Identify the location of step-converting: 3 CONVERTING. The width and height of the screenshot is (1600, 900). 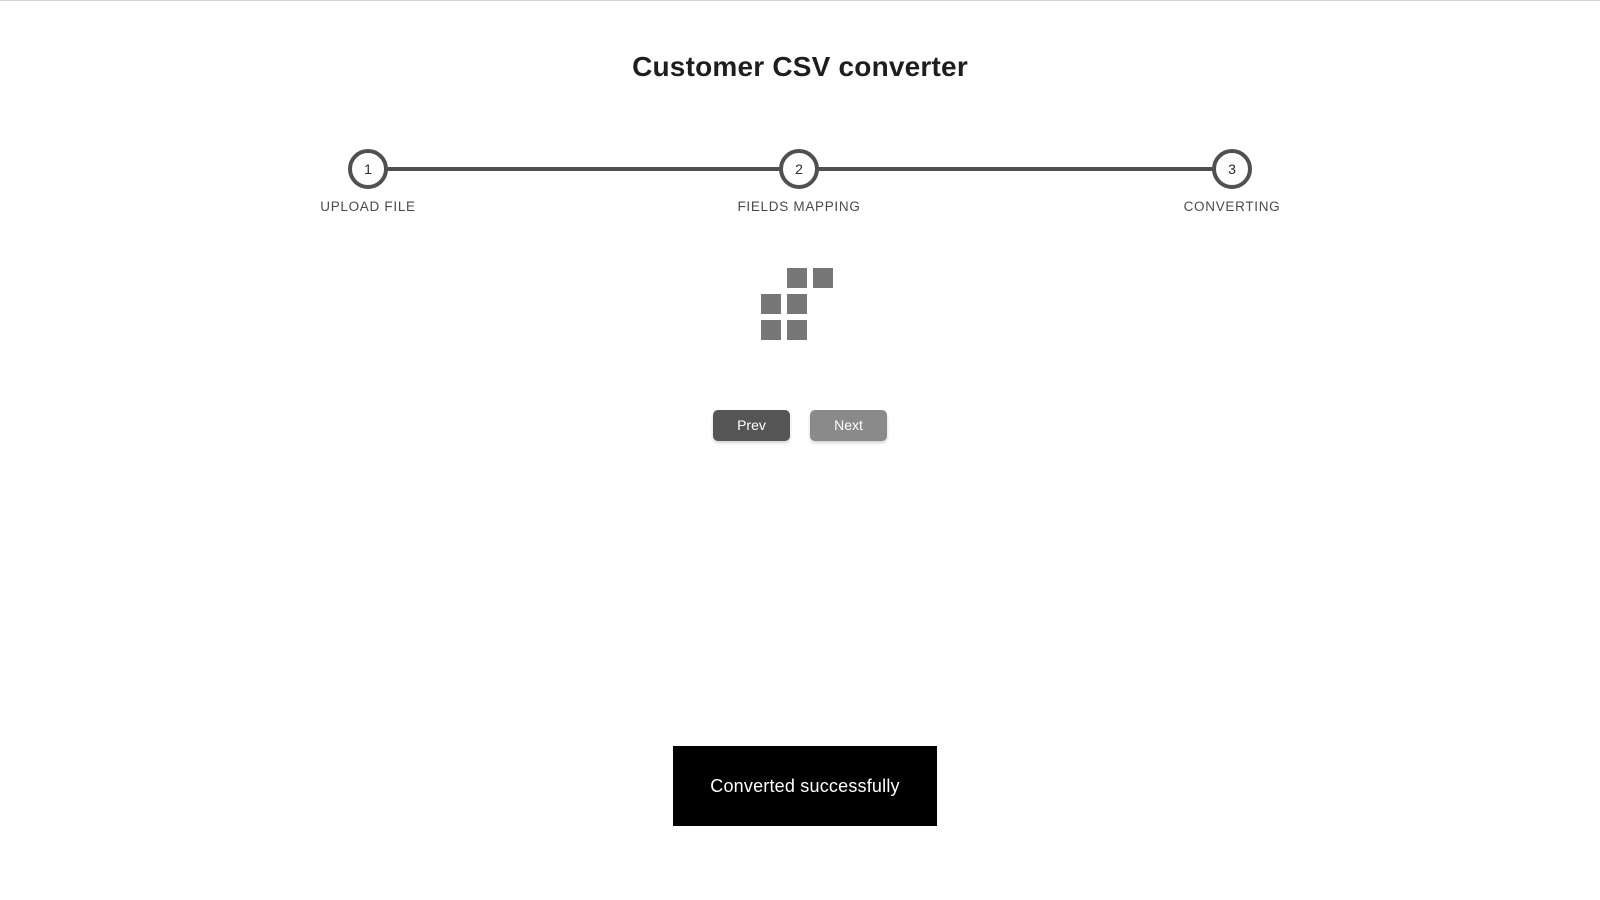
(1232, 181).